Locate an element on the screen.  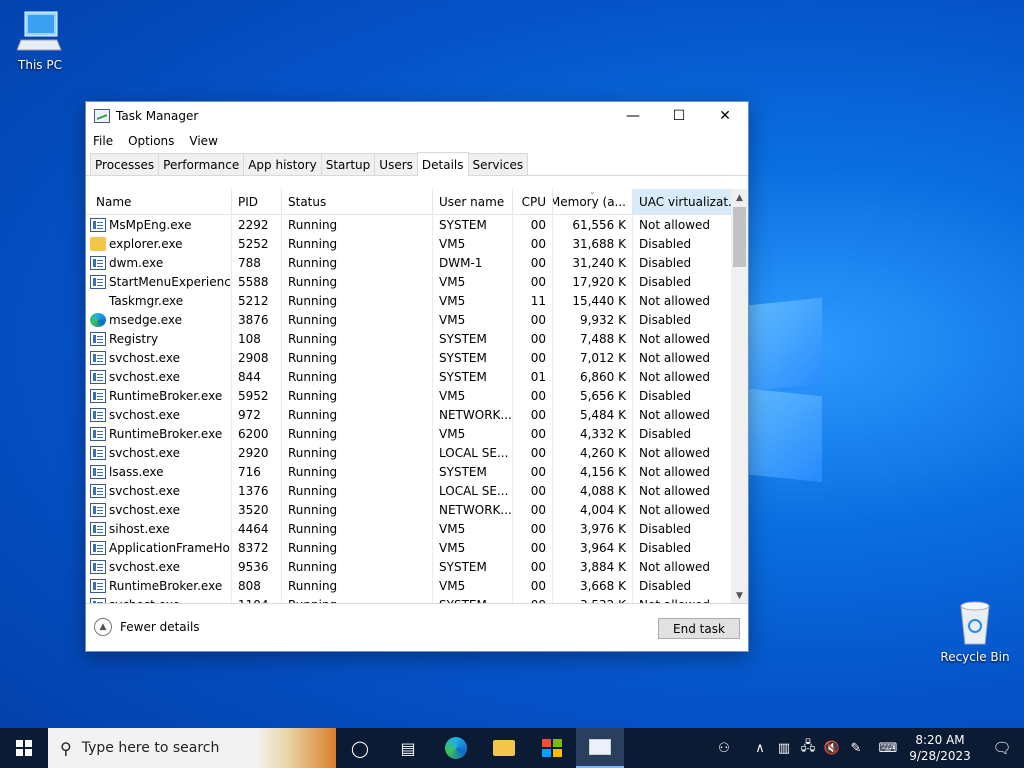
end-task-button: End task is located at coordinates (699, 628).